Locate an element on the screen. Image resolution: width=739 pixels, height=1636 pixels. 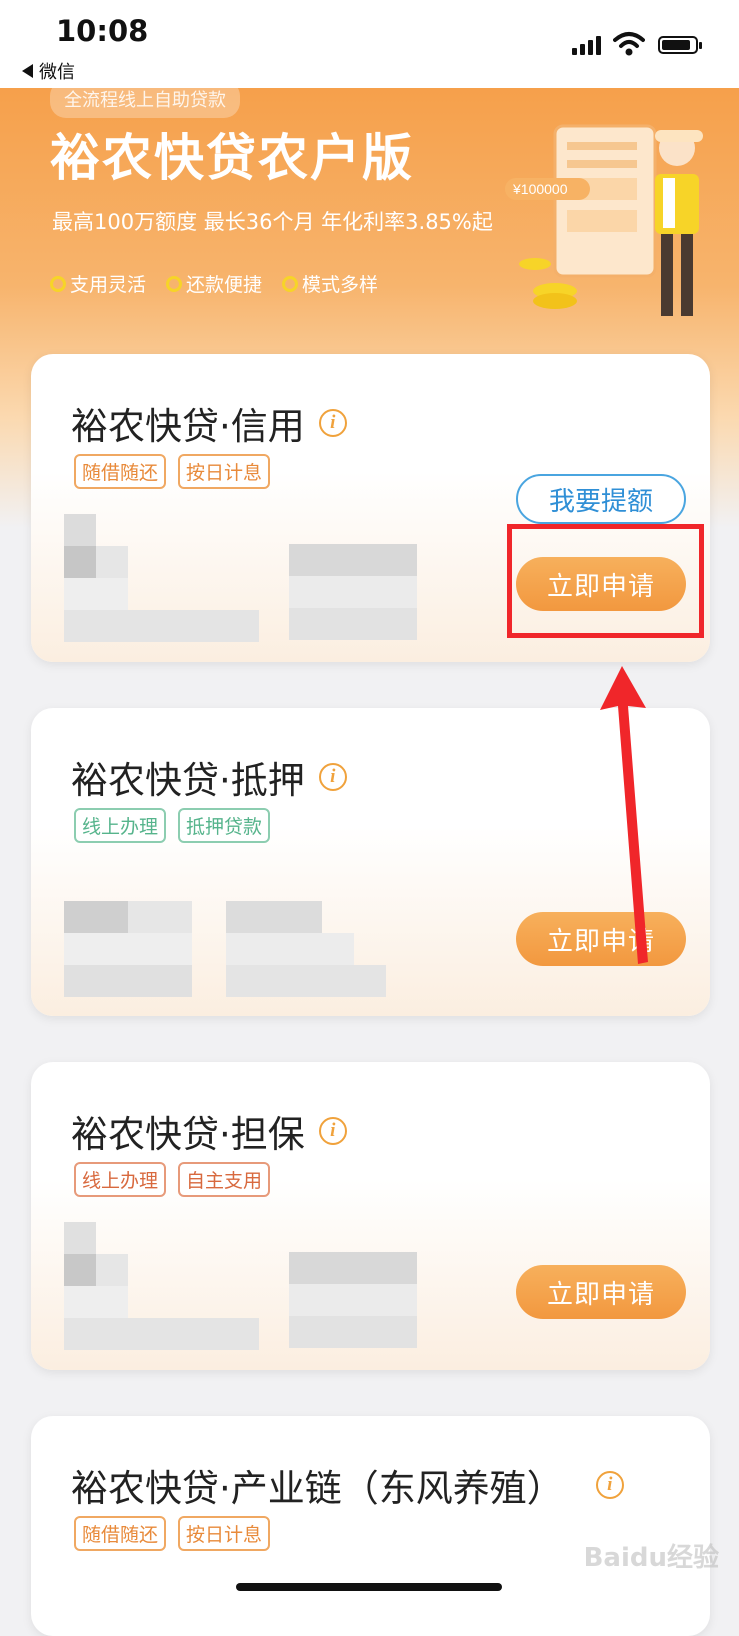
home-indicator is located at coordinates (369, 1587).